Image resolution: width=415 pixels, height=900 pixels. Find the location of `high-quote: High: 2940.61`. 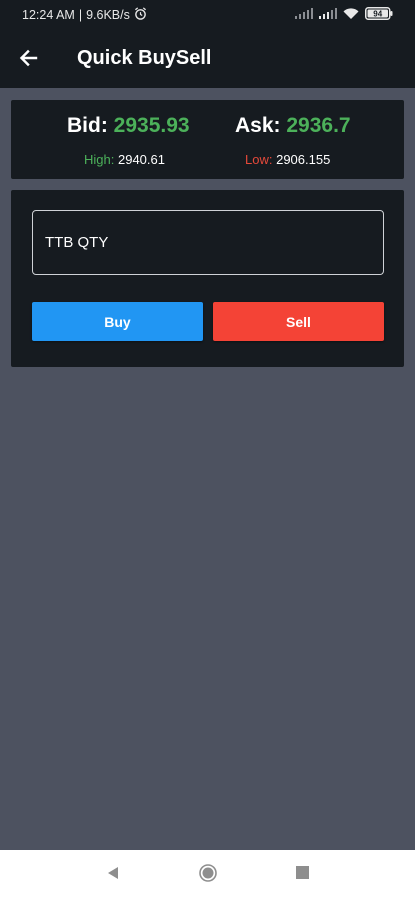

high-quote: High: 2940.61 is located at coordinates (124, 159).